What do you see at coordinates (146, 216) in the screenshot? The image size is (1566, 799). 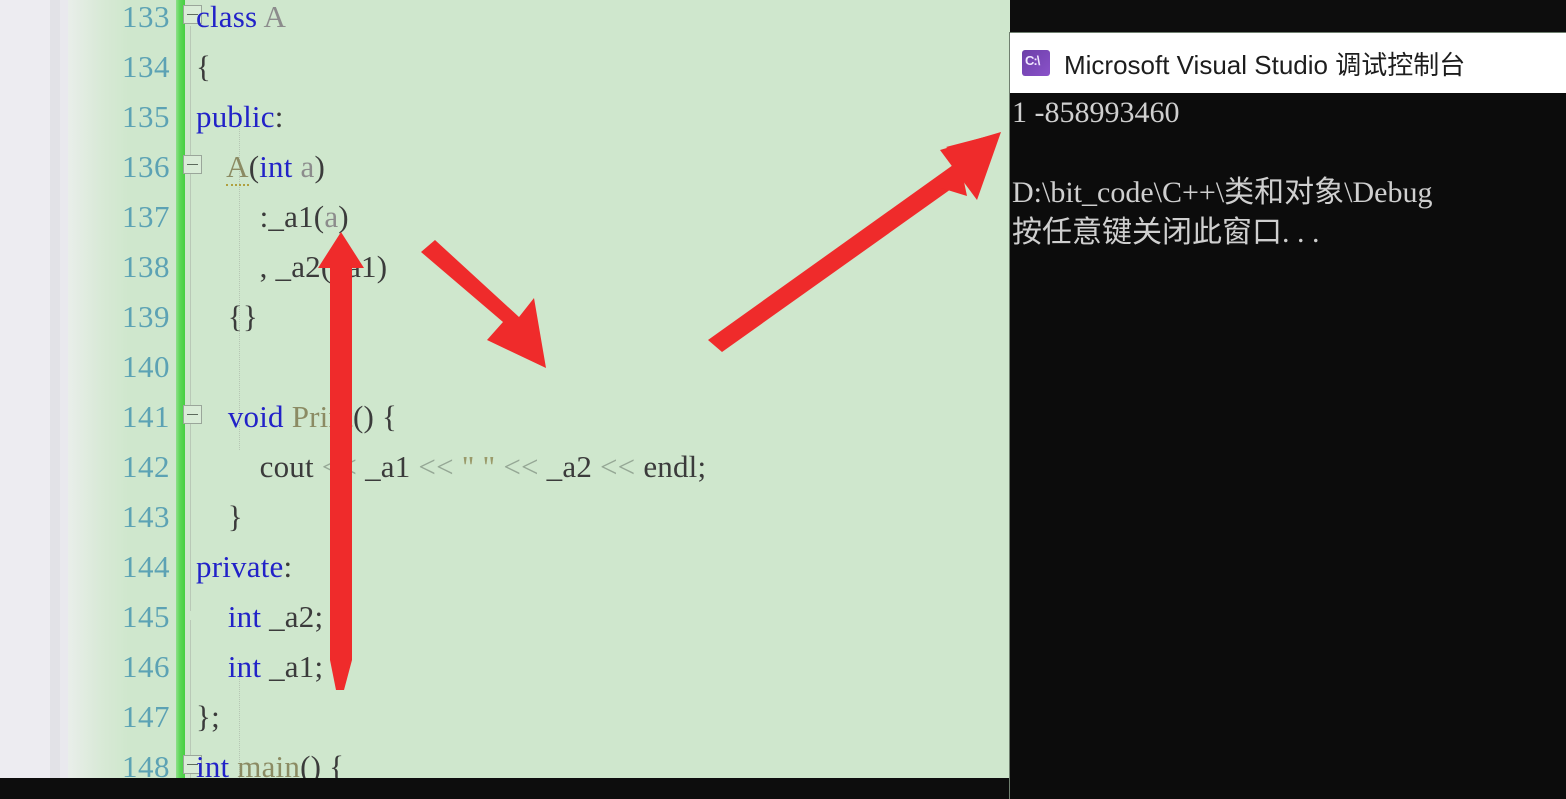 I see `line-number: 137` at bounding box center [146, 216].